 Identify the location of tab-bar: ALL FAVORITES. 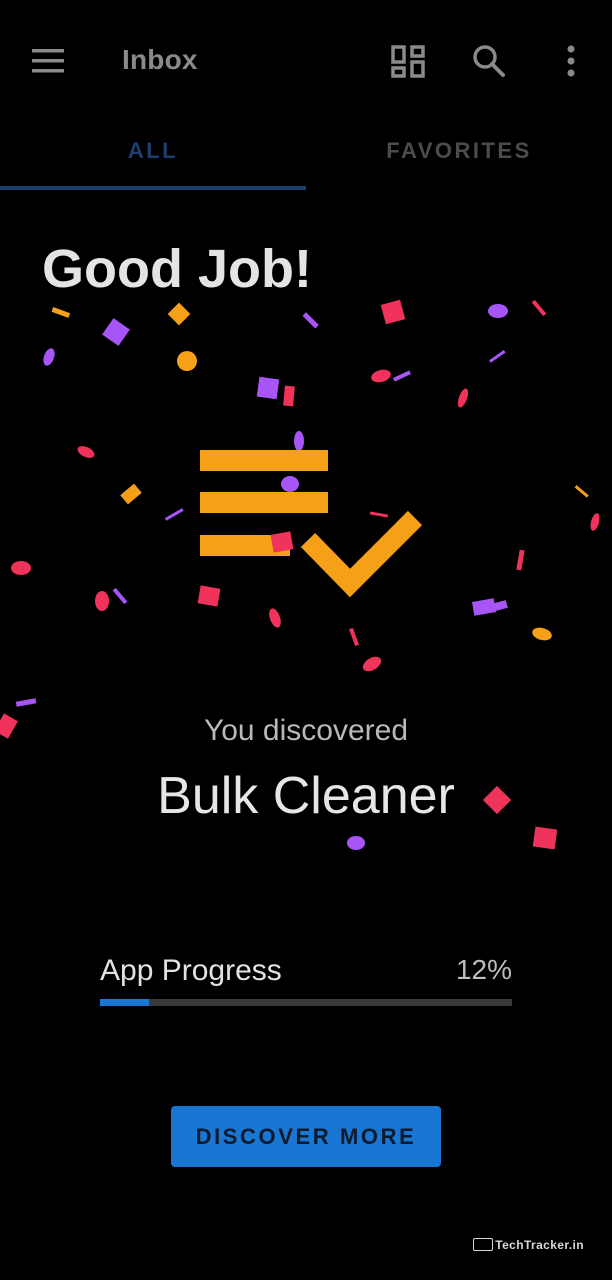
(306, 156).